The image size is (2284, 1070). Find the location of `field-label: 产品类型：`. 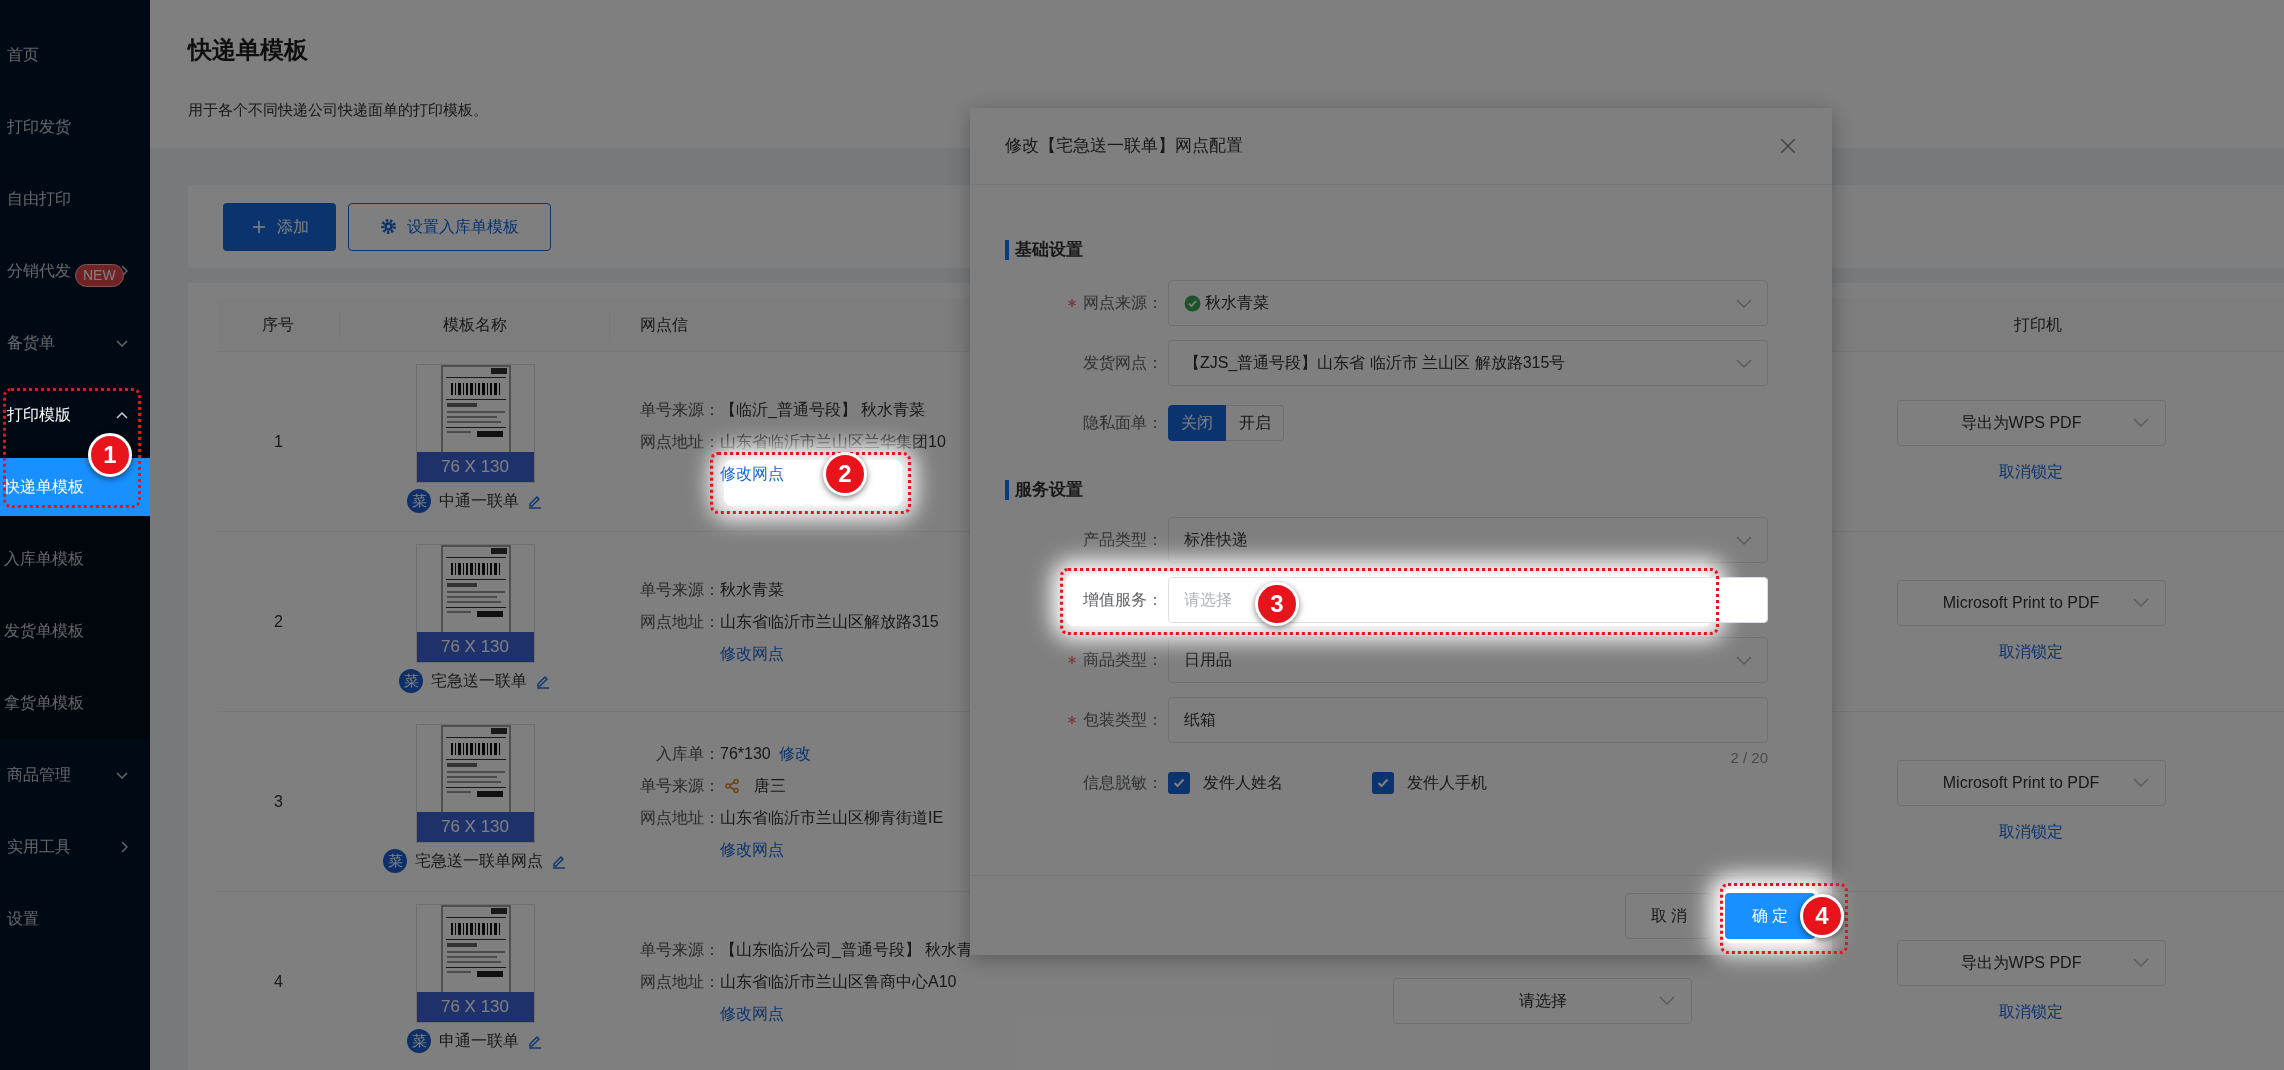

field-label: 产品类型： is located at coordinates (1123, 540).